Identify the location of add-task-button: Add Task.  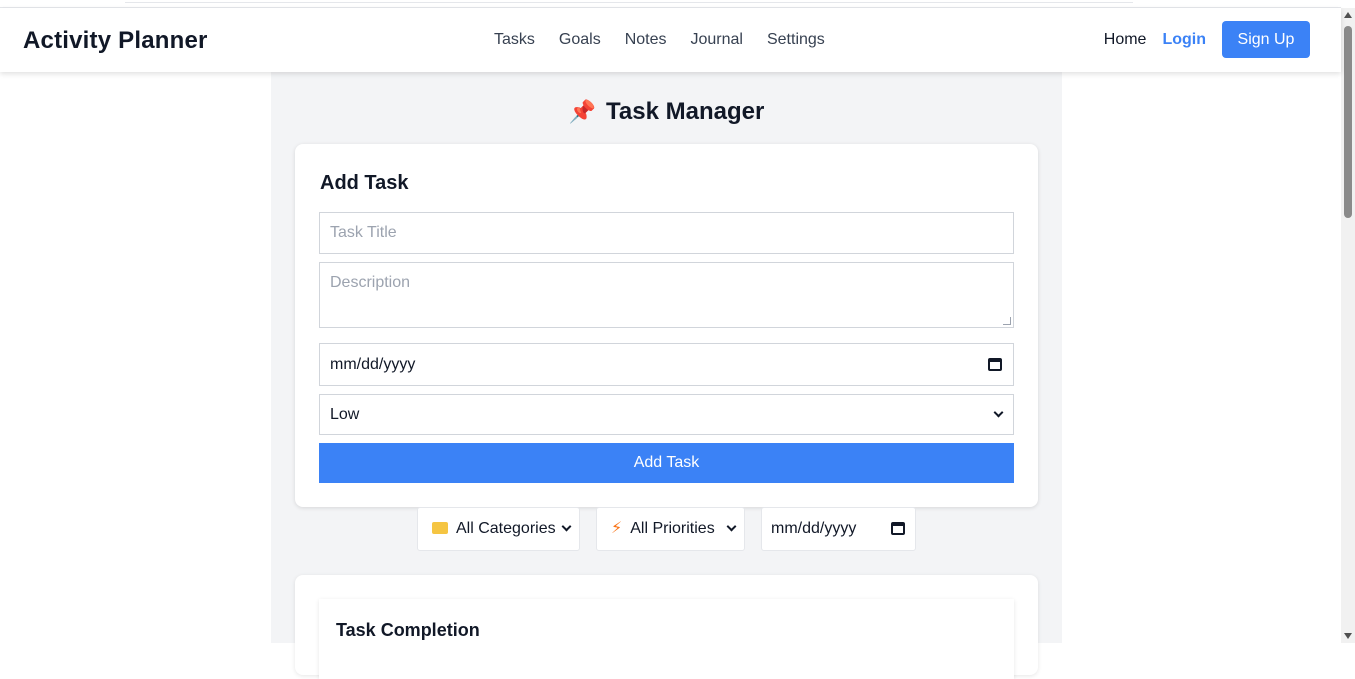
(666, 463).